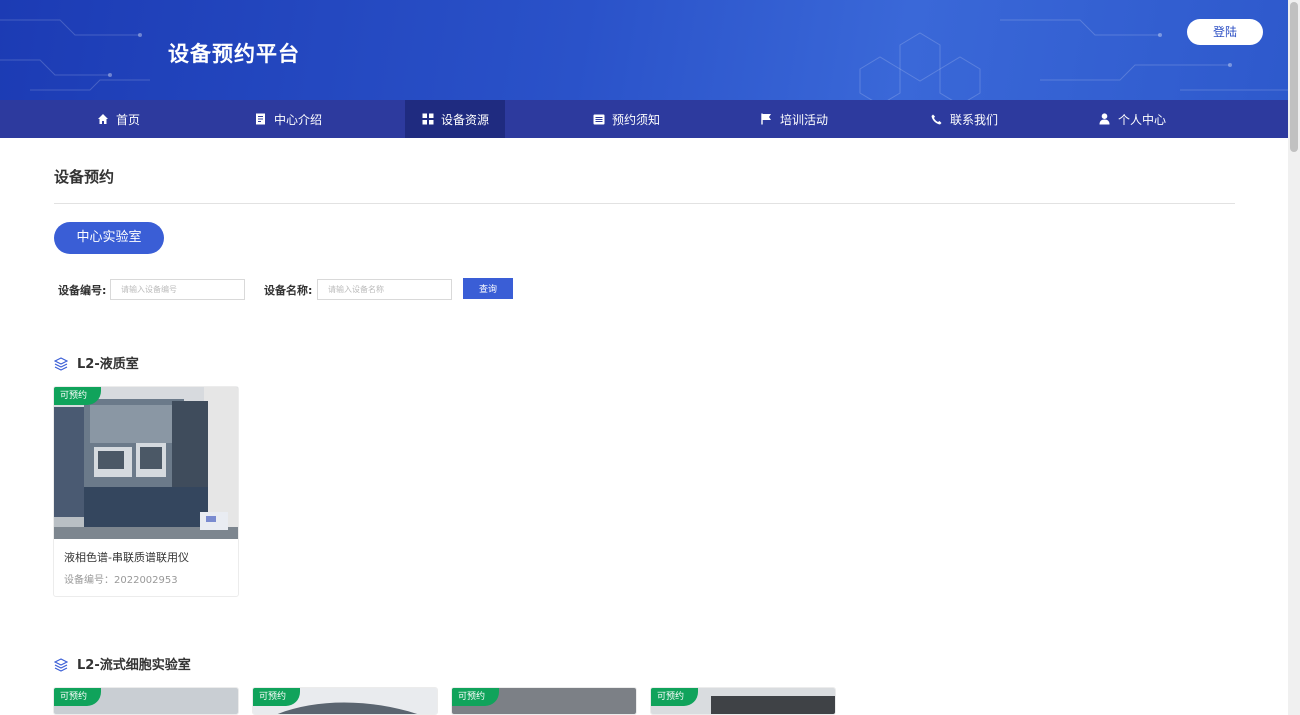 The height and width of the screenshot is (715, 1300). Describe the element at coordinates (644, 50) in the screenshot. I see `header-banner: 设备预约平台 登陆` at that location.